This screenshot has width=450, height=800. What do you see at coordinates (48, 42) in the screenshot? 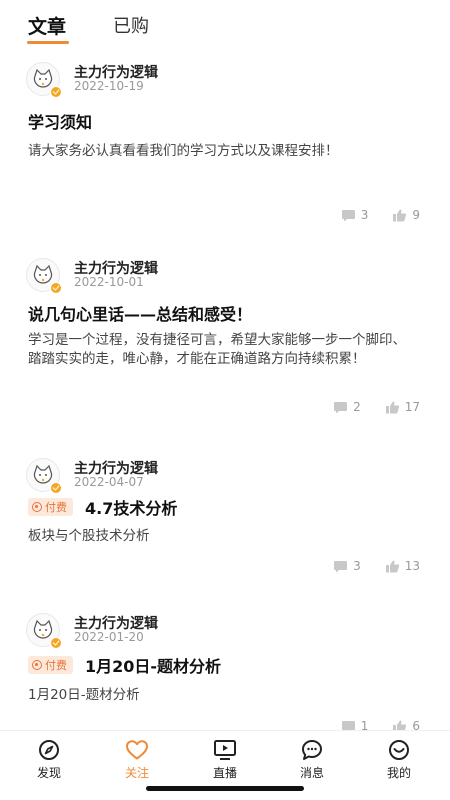
I see `active-tab-indicator` at bounding box center [48, 42].